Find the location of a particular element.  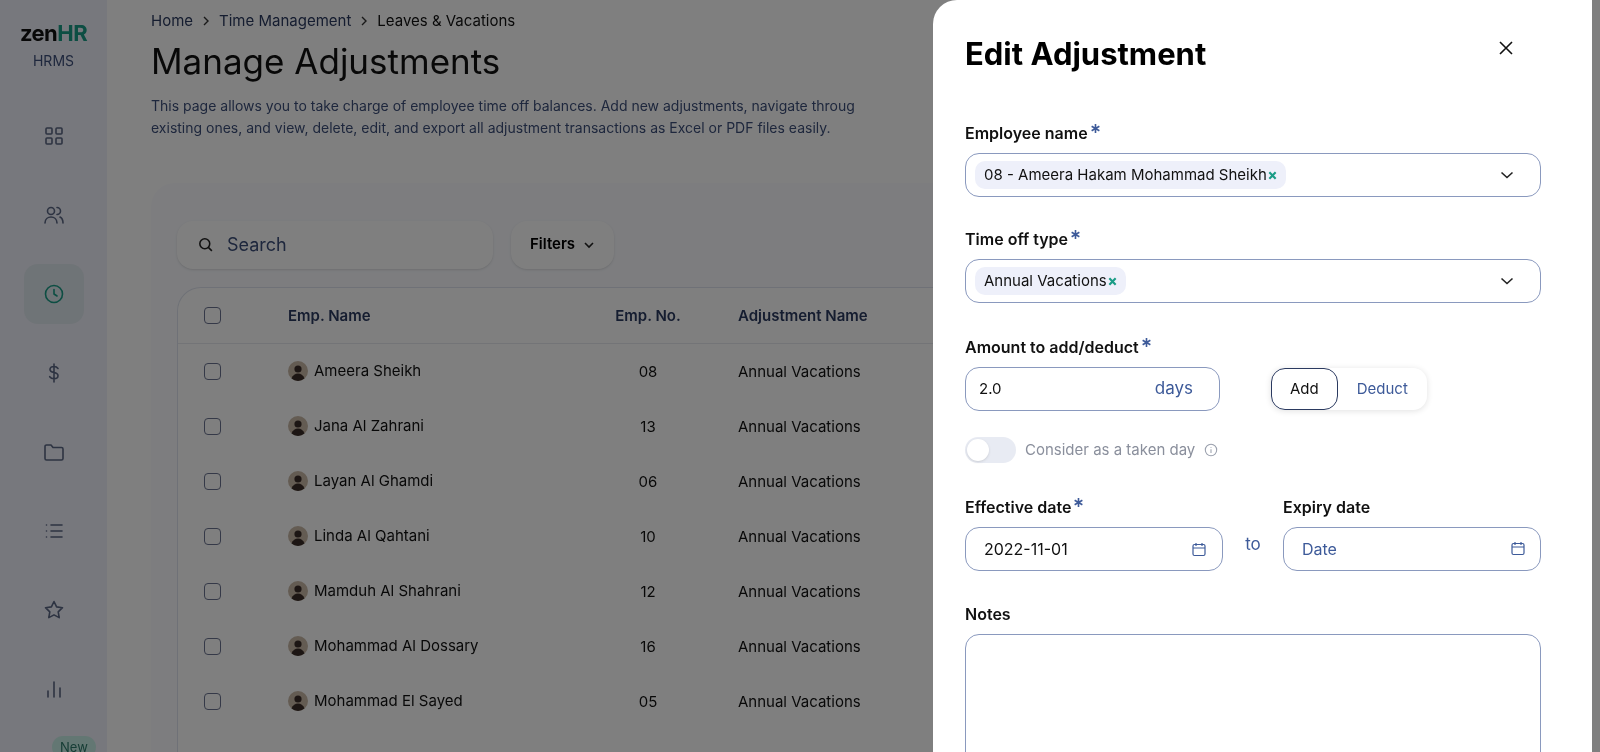

employee-name: Mohammad Al Dossary is located at coordinates (396, 645).